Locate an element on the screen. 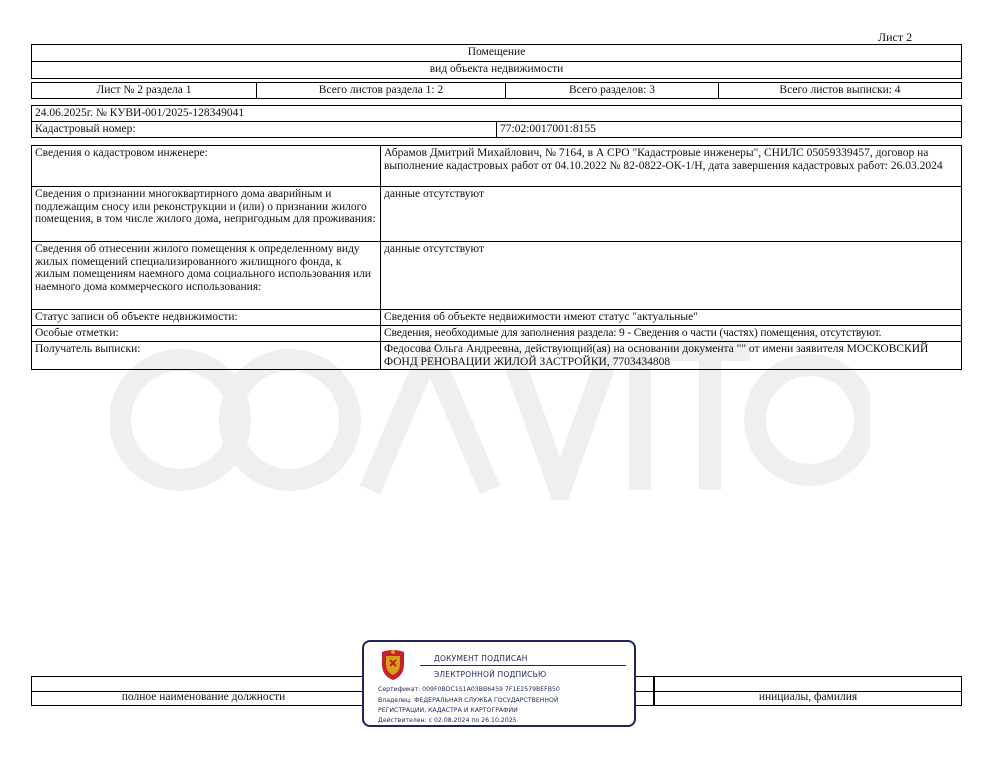 The width and height of the screenshot is (993, 768). extract-sheets-total: Всего листов выписки: 4 is located at coordinates (840, 90).